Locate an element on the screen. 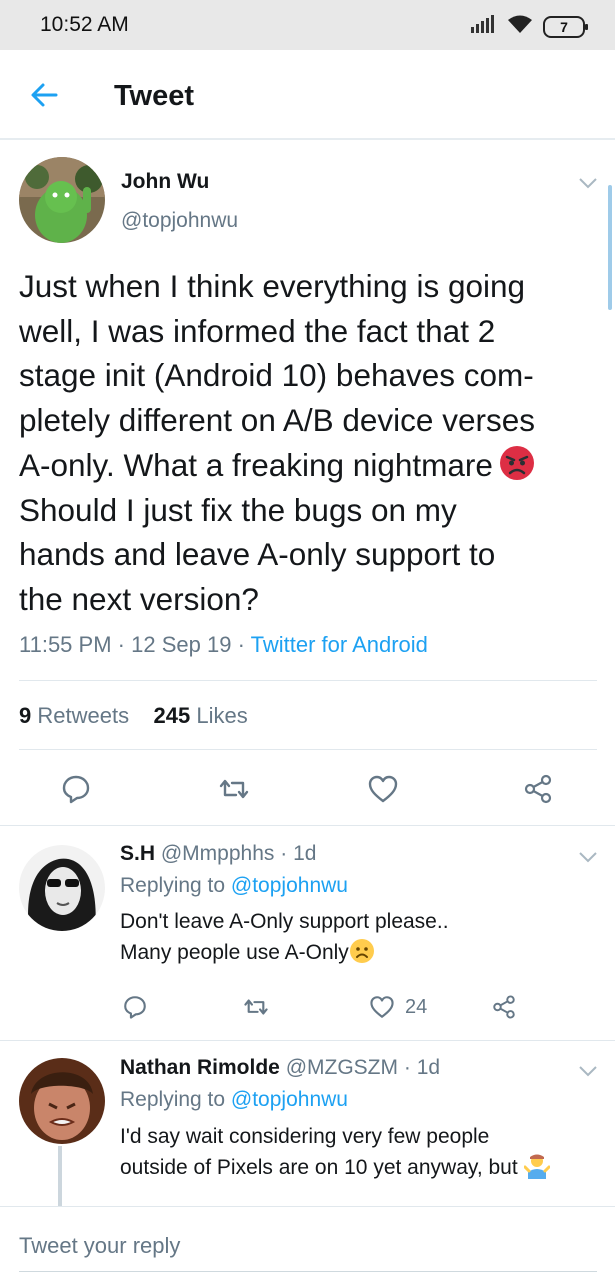 The width and height of the screenshot is (615, 1280). reply-like-button: 24 is located at coordinates (398, 1007).